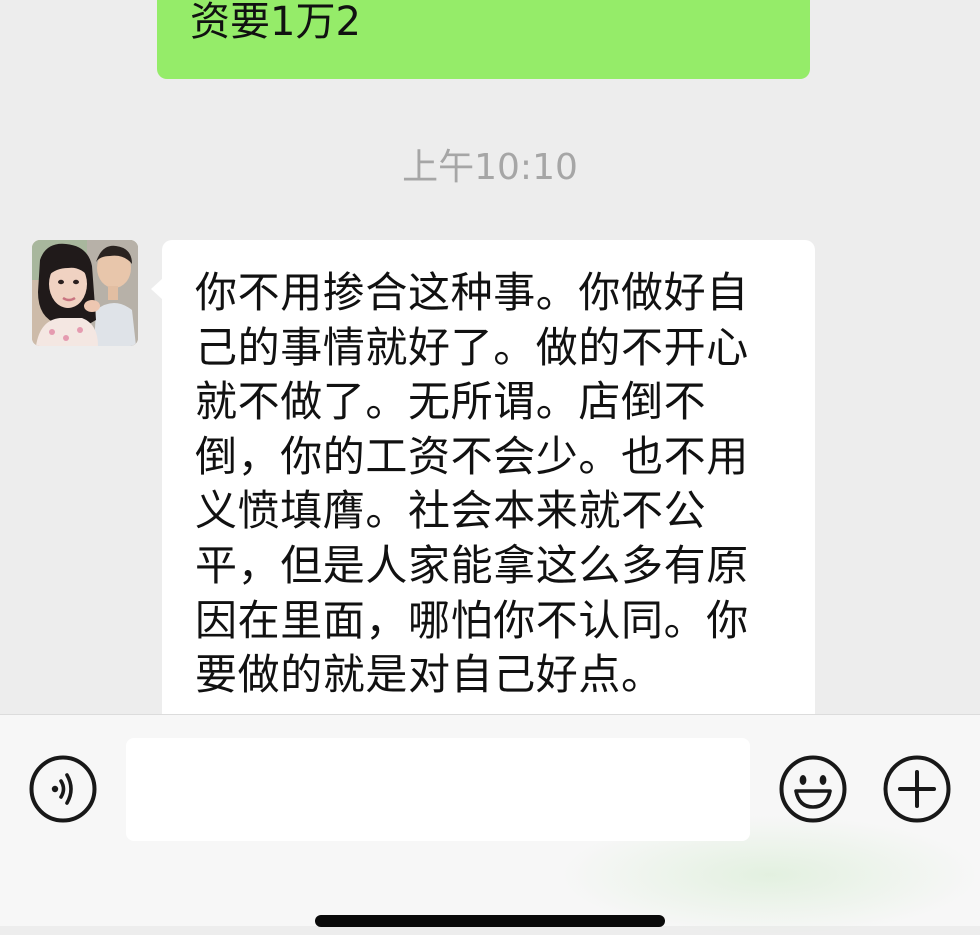 This screenshot has width=980, height=935. Describe the element at coordinates (438, 789) in the screenshot. I see `message-input` at that location.